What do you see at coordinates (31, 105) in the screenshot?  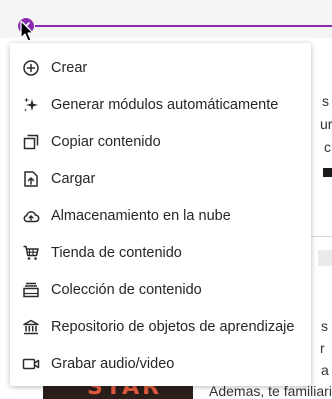 I see `sparkle-icon` at bounding box center [31, 105].